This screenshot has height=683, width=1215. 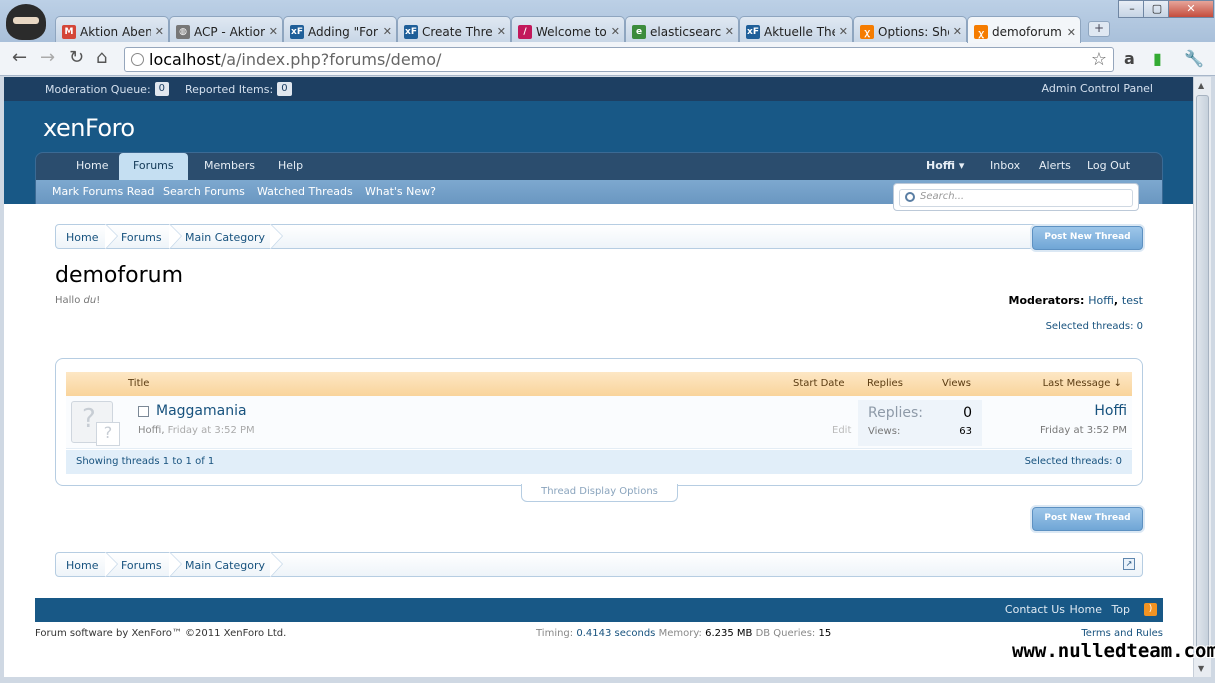 I want to click on jump-to-icon: ↗, so click(x=1129, y=564).